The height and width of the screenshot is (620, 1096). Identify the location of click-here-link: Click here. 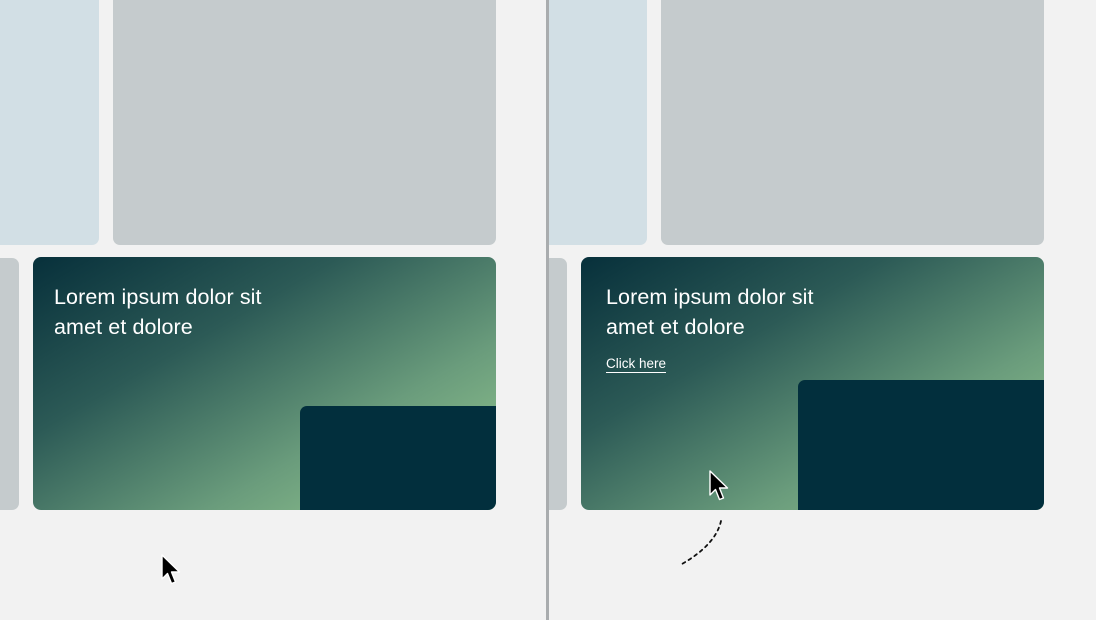
(636, 364).